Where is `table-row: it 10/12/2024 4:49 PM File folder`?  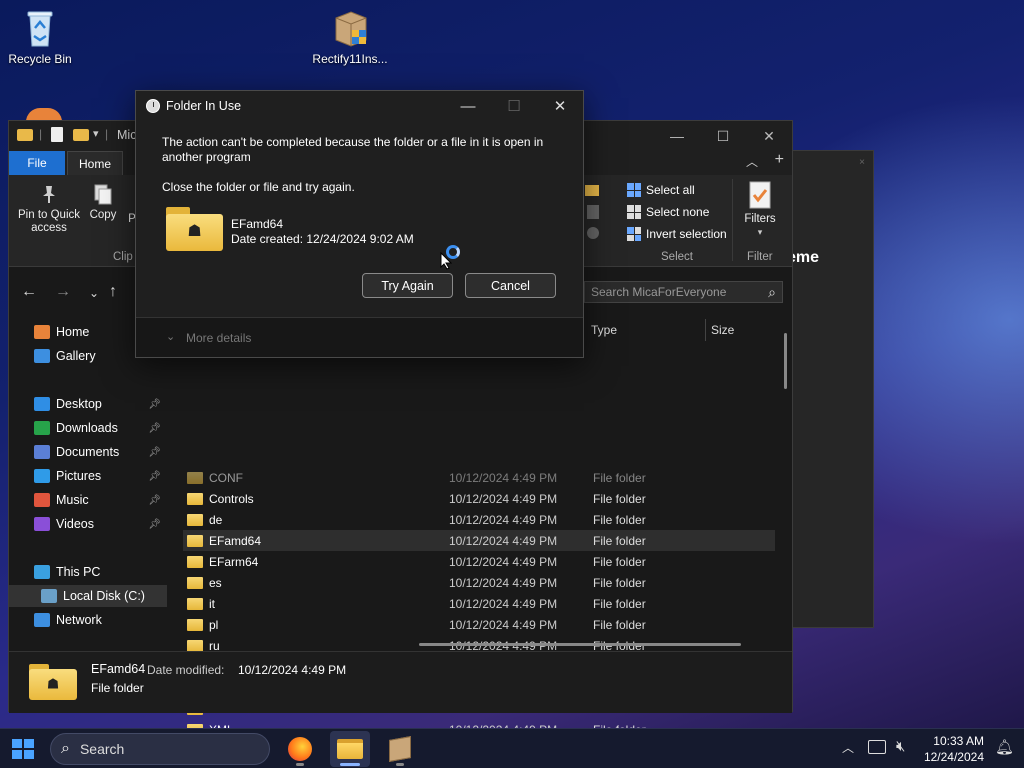
table-row: it 10/12/2024 4:49 PM File folder is located at coordinates (479, 603).